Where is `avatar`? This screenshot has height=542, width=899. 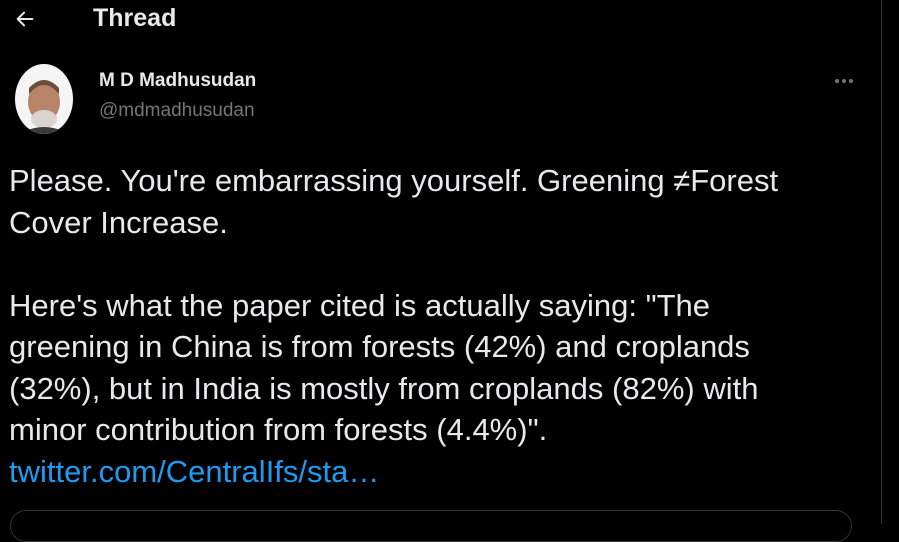 avatar is located at coordinates (44, 99).